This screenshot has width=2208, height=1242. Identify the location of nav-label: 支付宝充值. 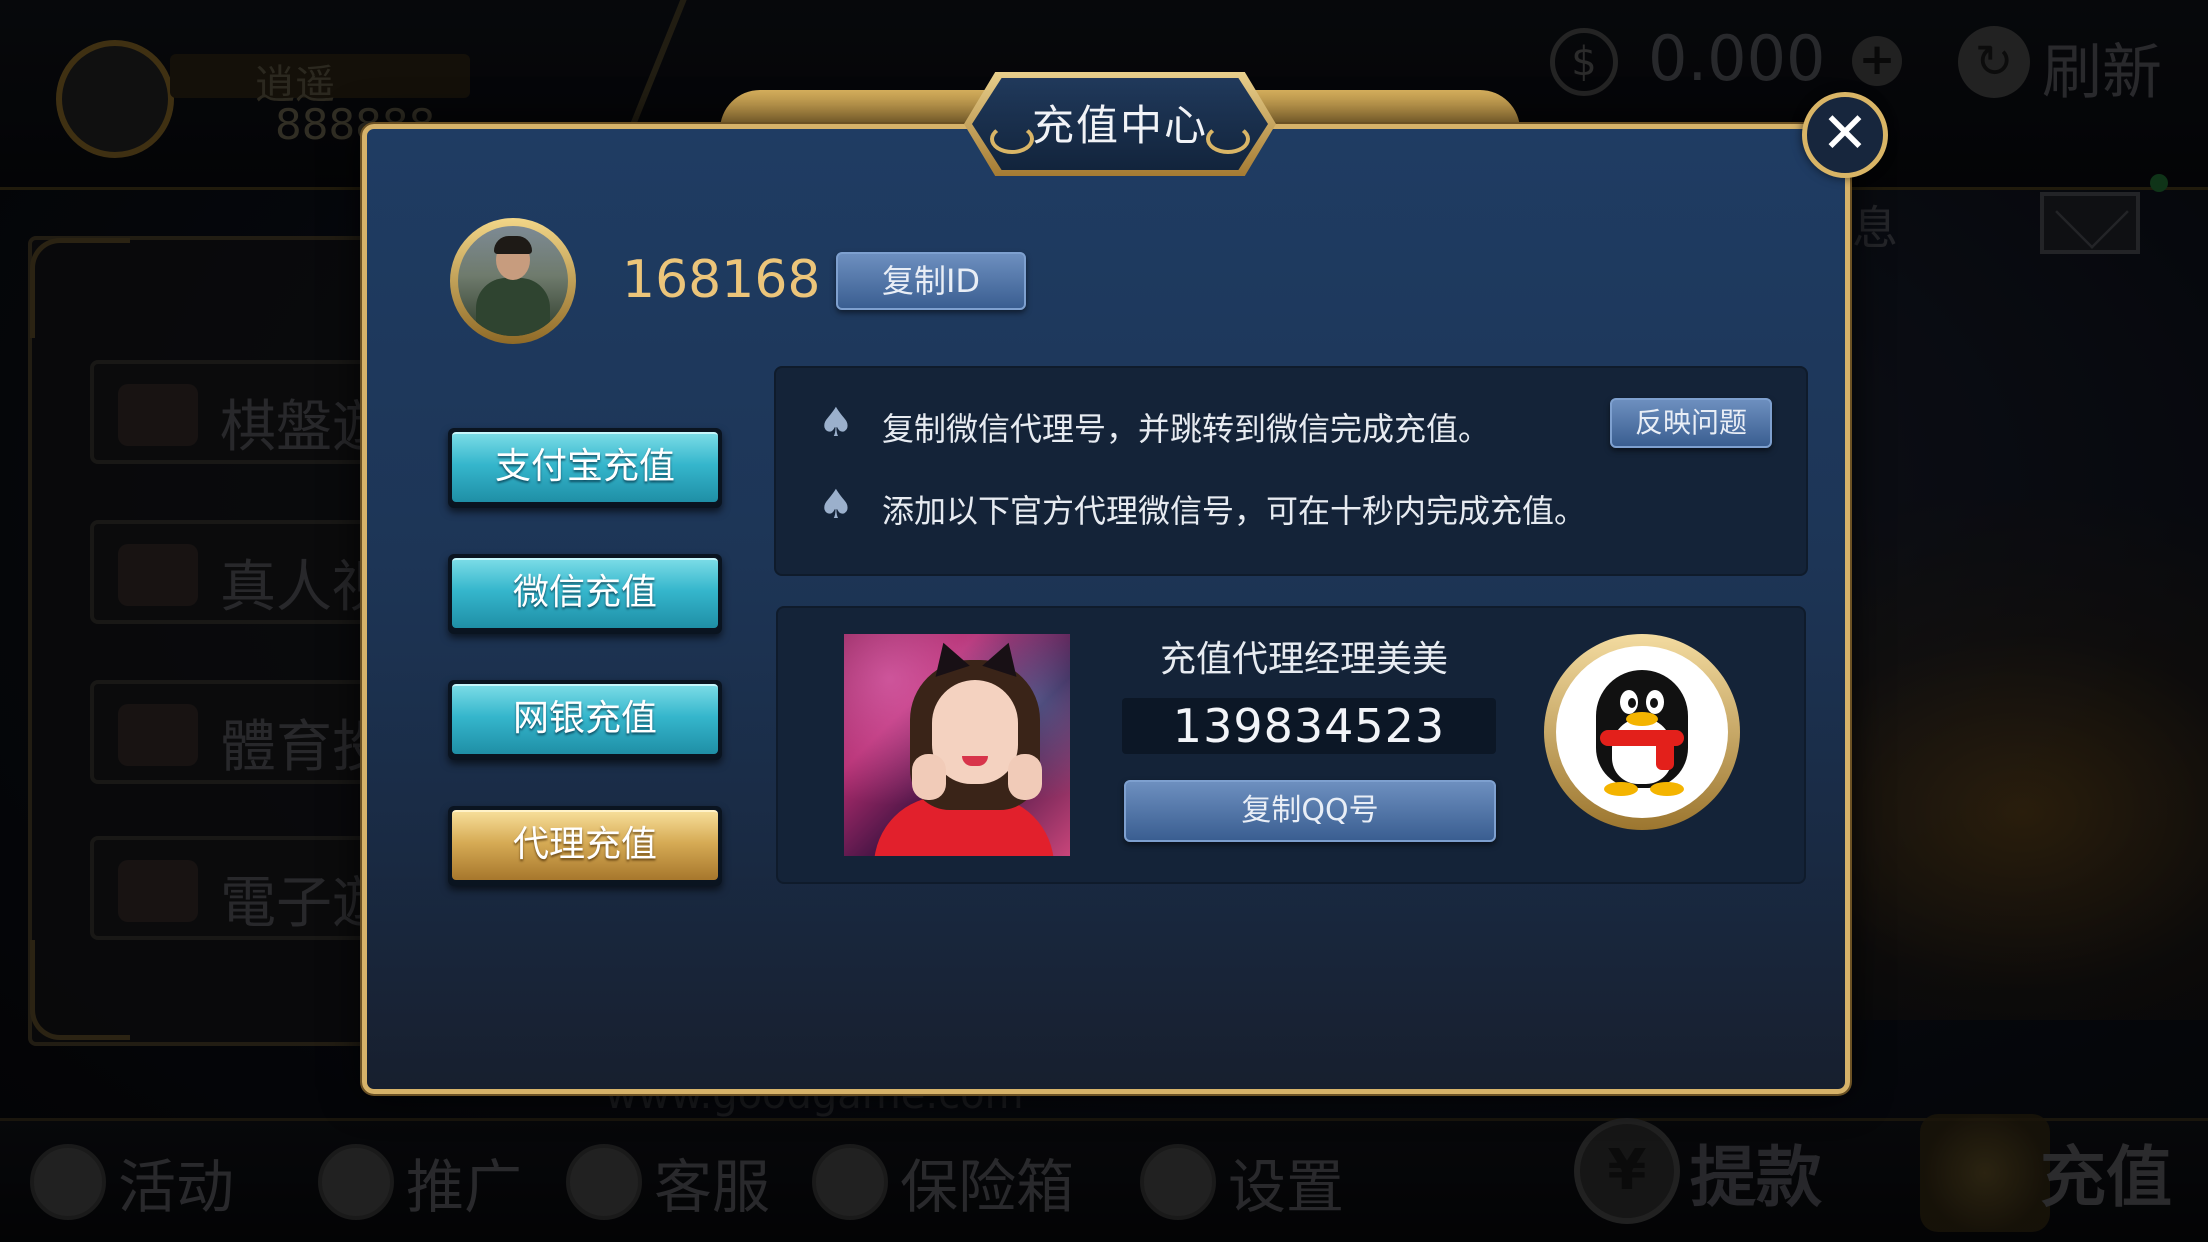
(585, 467).